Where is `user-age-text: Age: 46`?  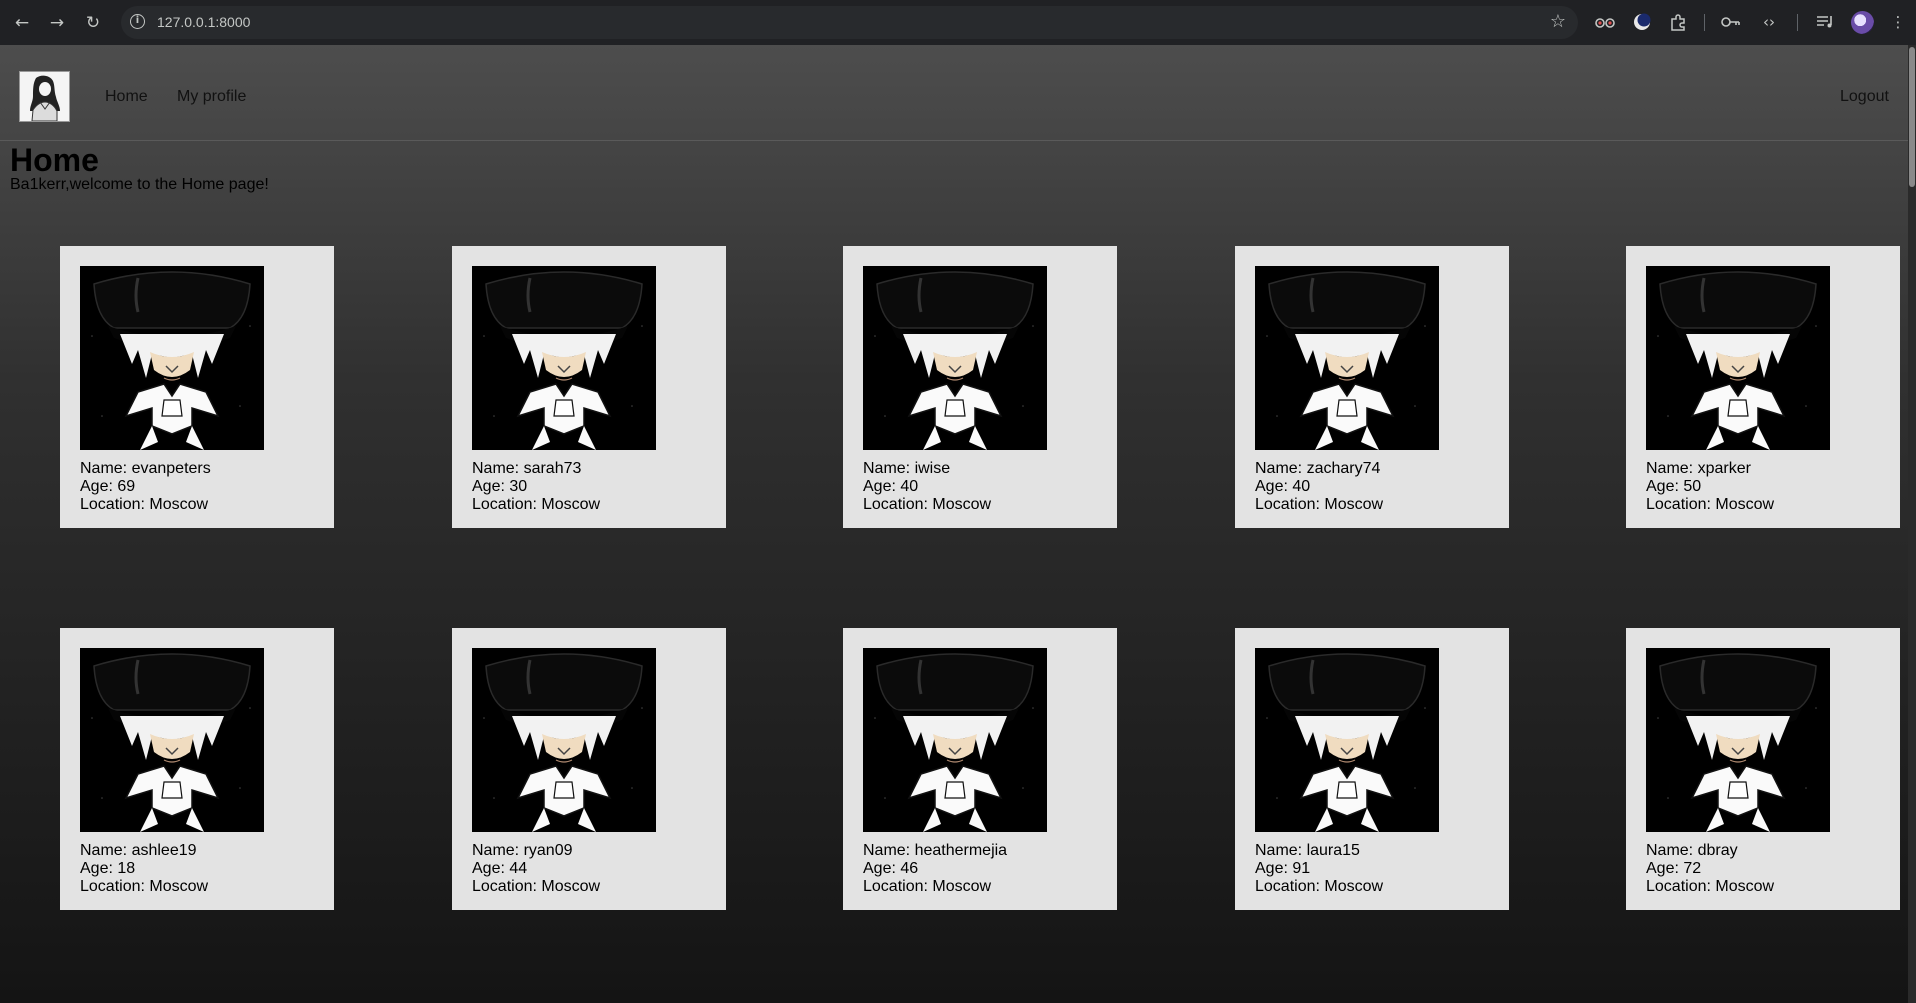 user-age-text: Age: 46 is located at coordinates (891, 868).